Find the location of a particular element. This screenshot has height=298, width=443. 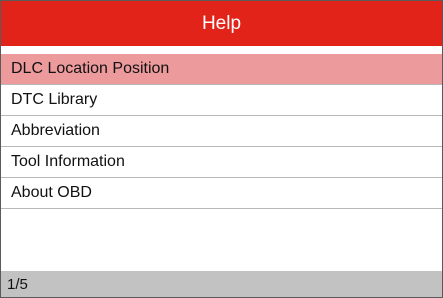

menu-item-about-obd: About OBD is located at coordinates (221, 193).